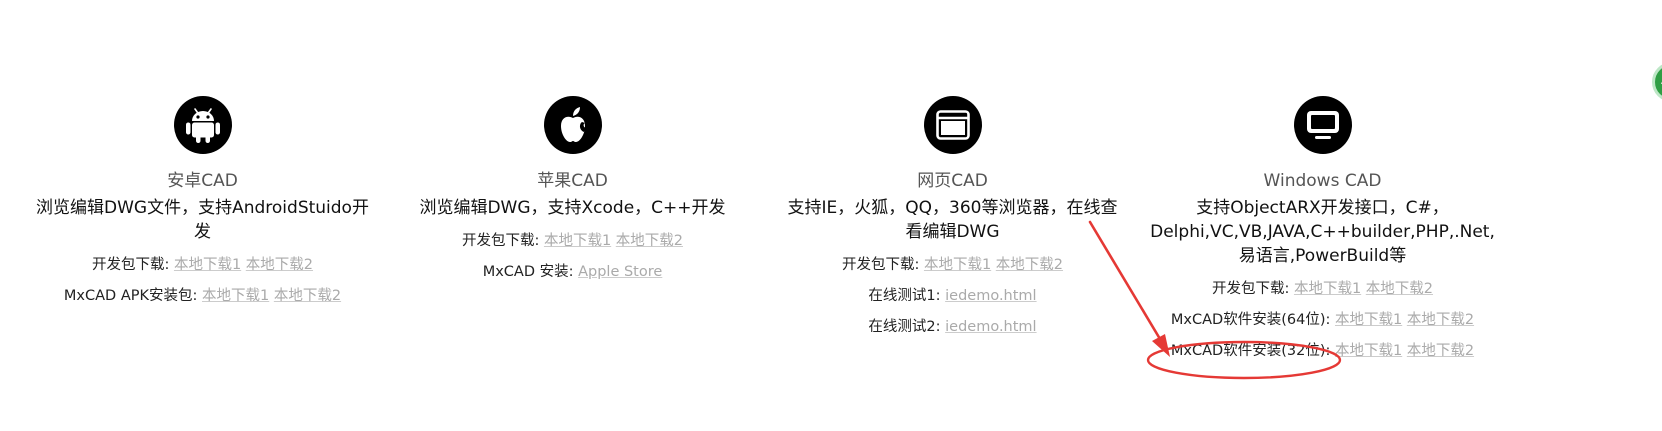  I want to click on monitor-icon, so click(1322, 125).